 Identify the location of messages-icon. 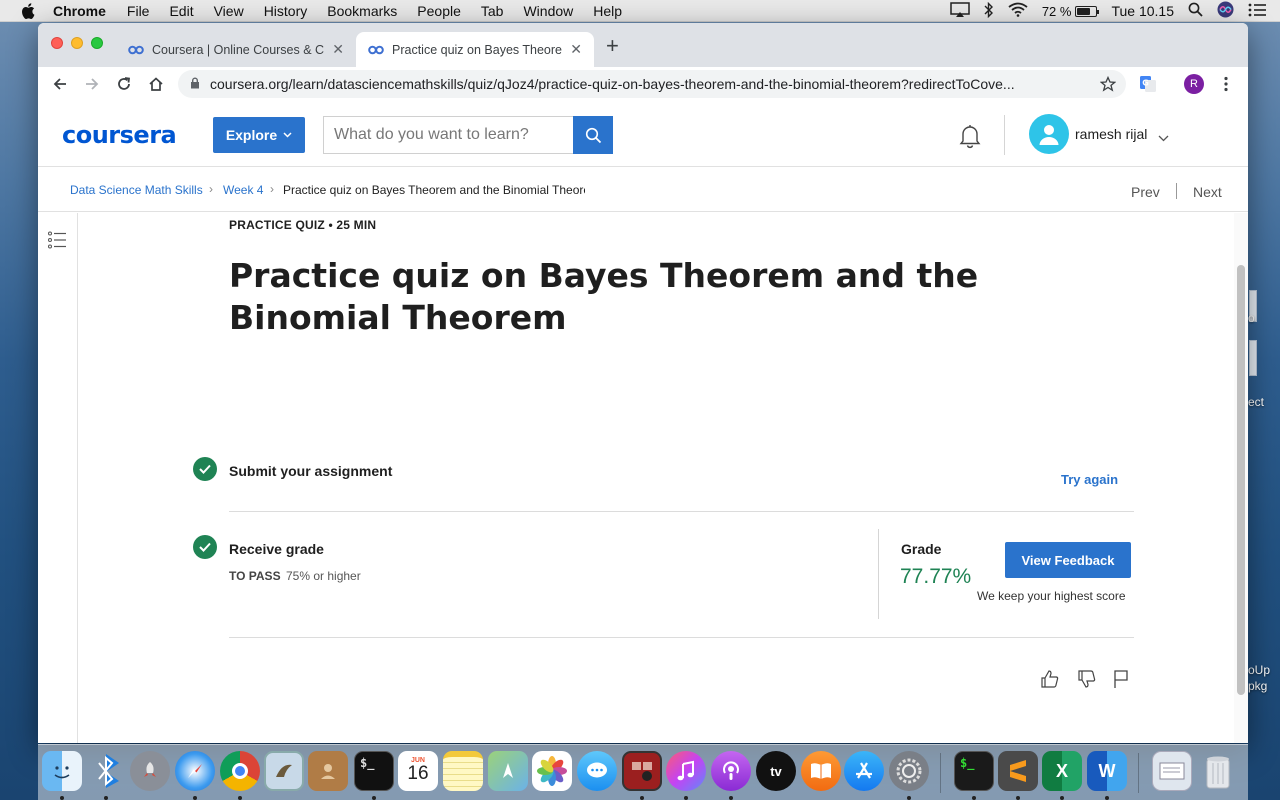
(597, 771).